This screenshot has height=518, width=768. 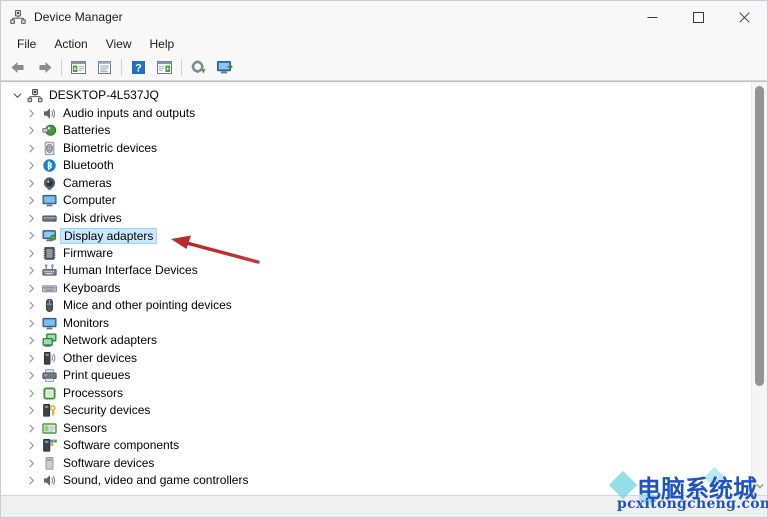 I want to click on tree-item-label: Sound, video and game controllers, so click(x=156, y=480).